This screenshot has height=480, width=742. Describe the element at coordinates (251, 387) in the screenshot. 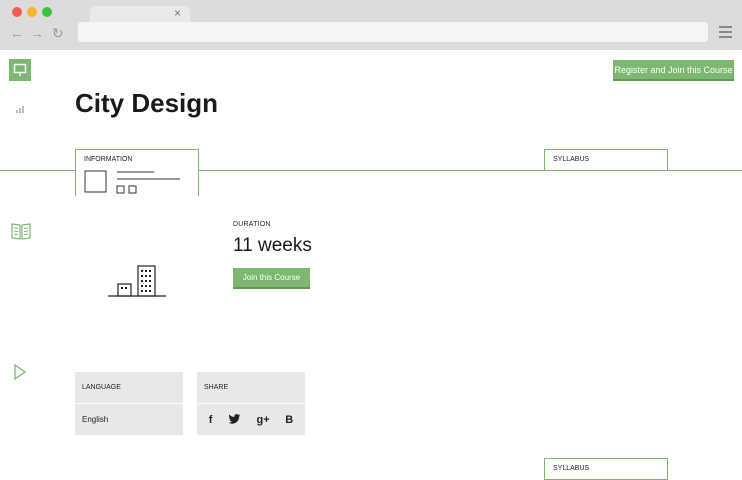

I see `share-header: SHARE` at that location.